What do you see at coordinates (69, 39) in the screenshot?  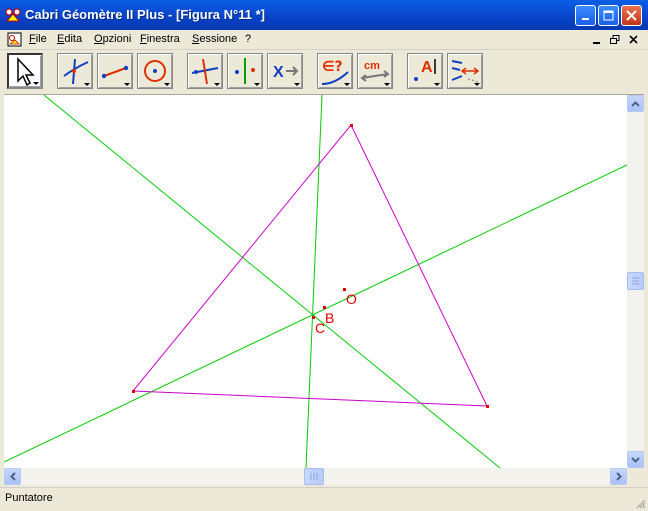 I see `menu-edita: Edita` at bounding box center [69, 39].